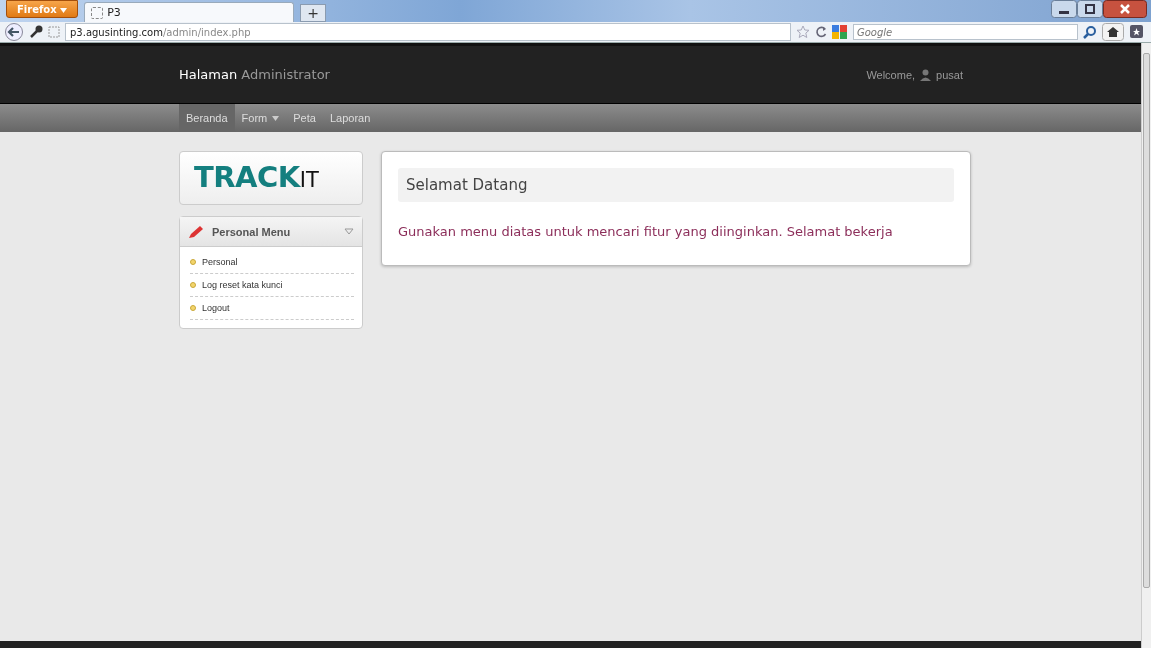  Describe the element at coordinates (220, 262) in the screenshot. I see `menu-link: Personal` at that location.